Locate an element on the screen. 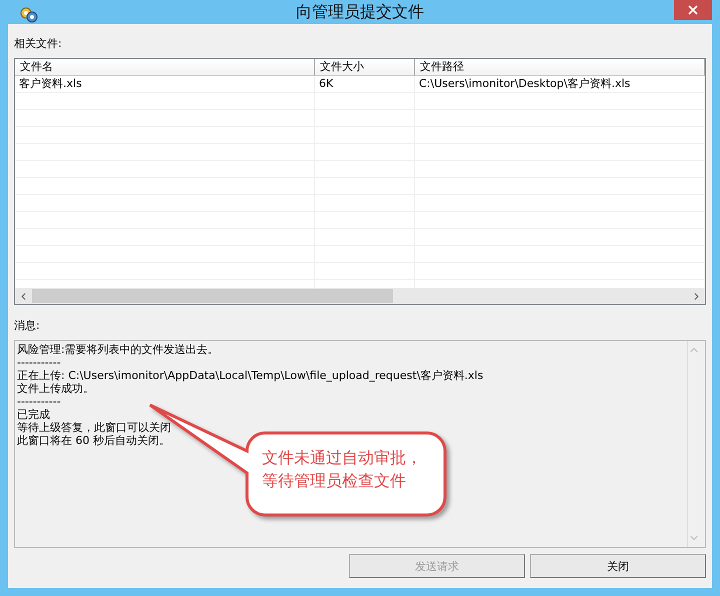  close-icon is located at coordinates (693, 10).